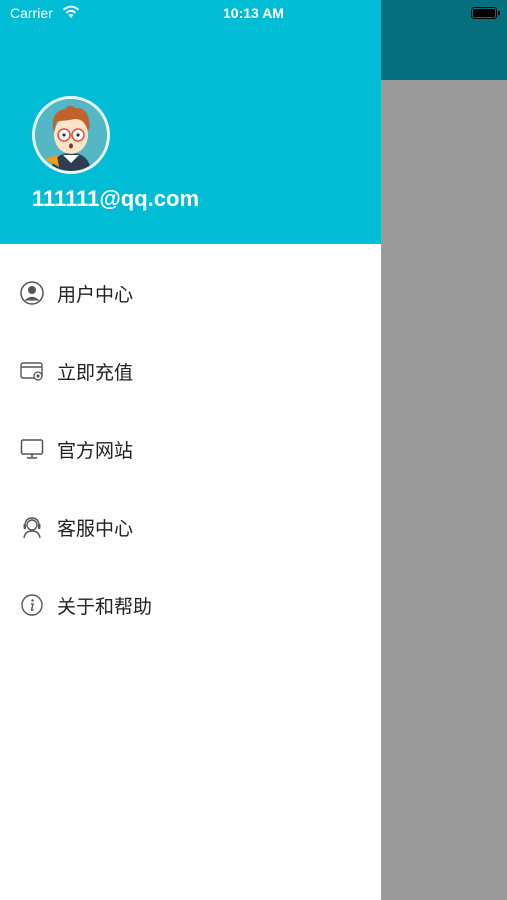  Describe the element at coordinates (190, 605) in the screenshot. I see `menu-item-about-help: 关于和帮助` at that location.